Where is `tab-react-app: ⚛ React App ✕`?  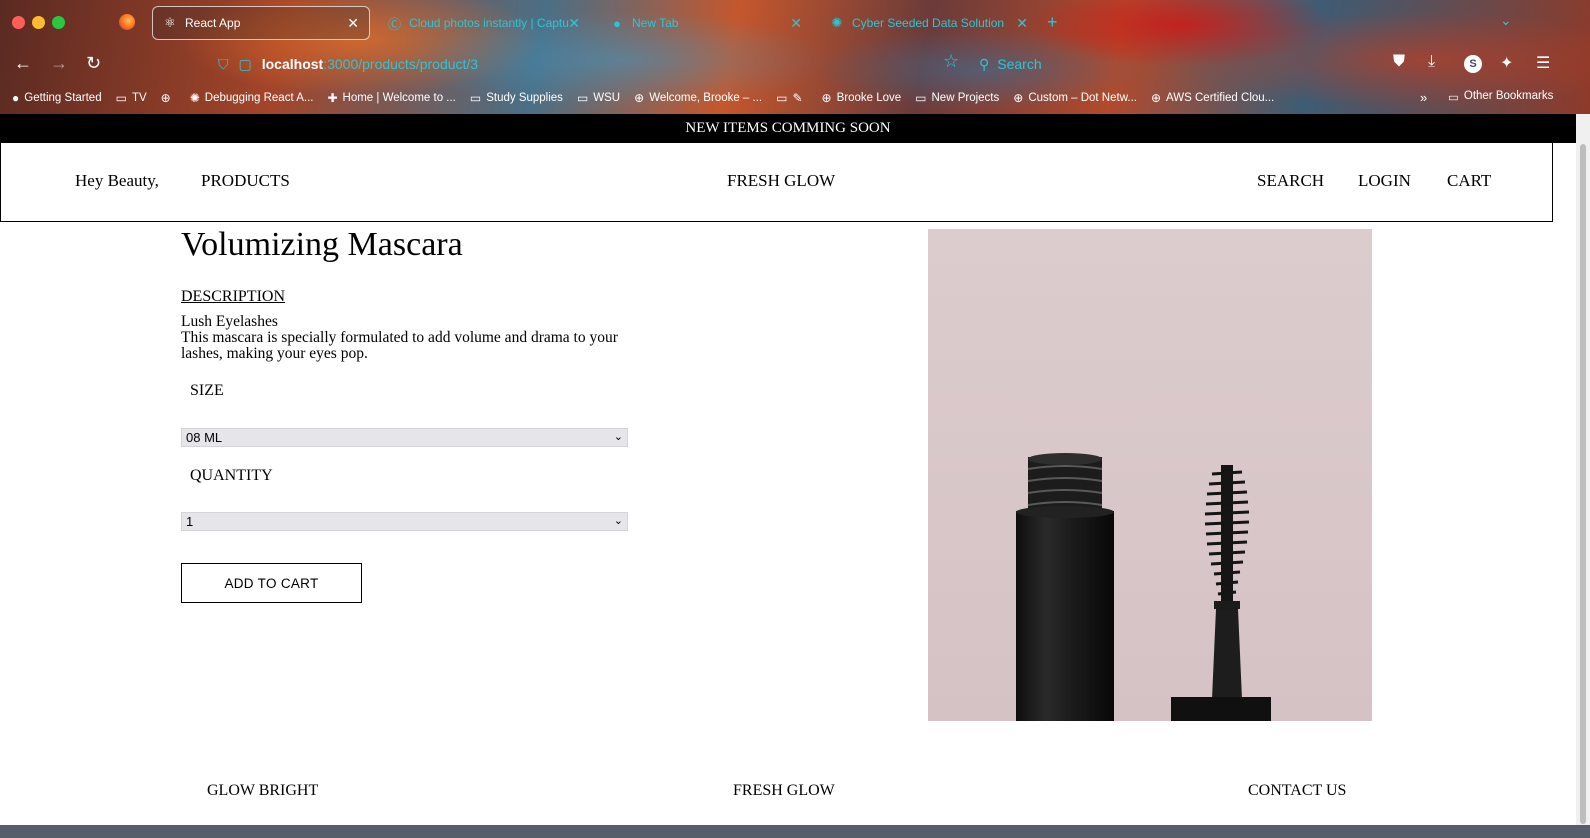 tab-react-app: ⚛ React App ✕ is located at coordinates (261, 23).